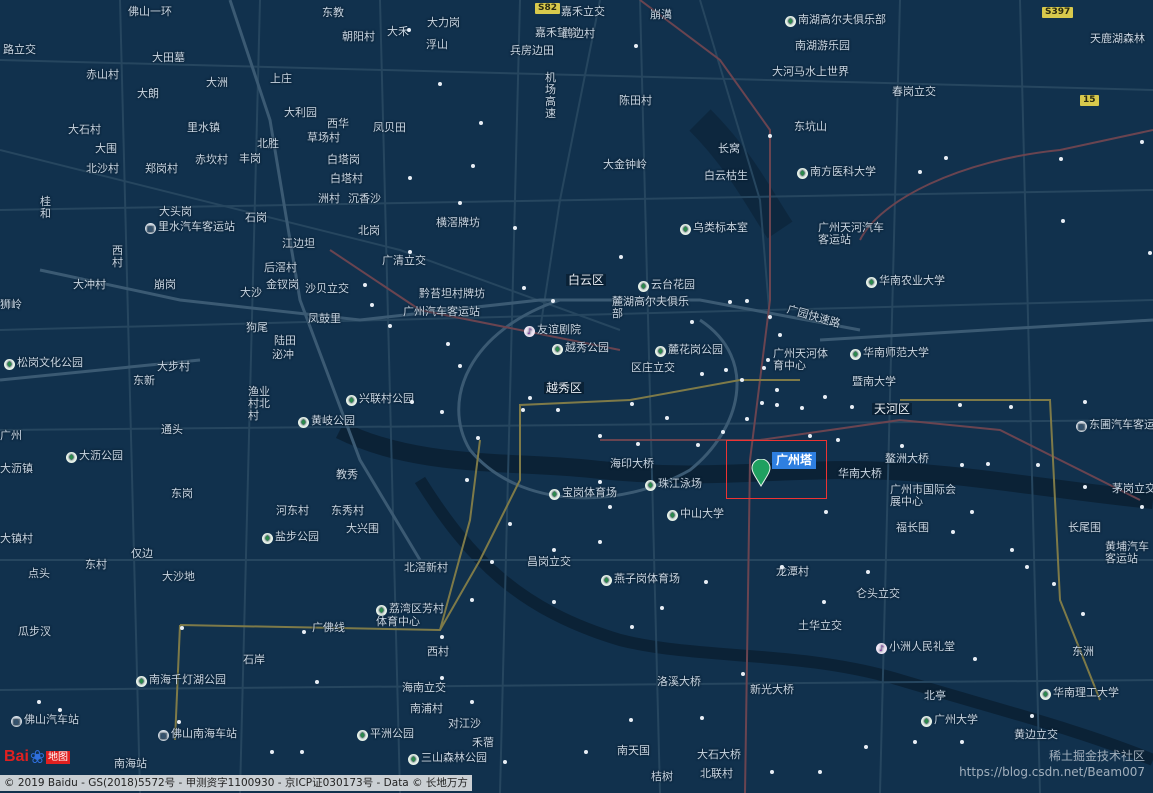 The height and width of the screenshot is (793, 1153). I want to click on map-label: 后滘村, so click(280, 267).